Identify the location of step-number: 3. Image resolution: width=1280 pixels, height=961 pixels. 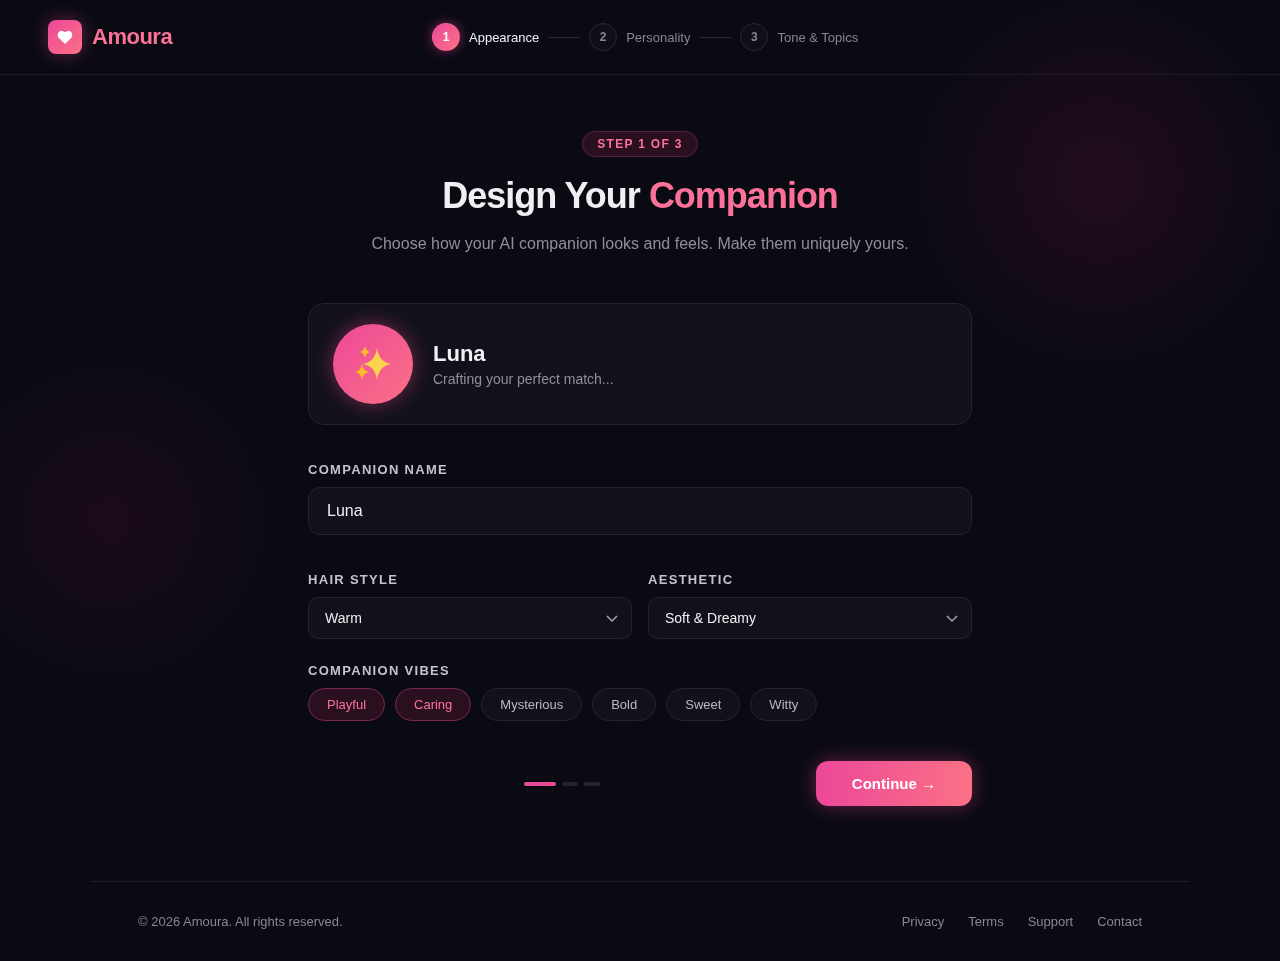
(754, 37).